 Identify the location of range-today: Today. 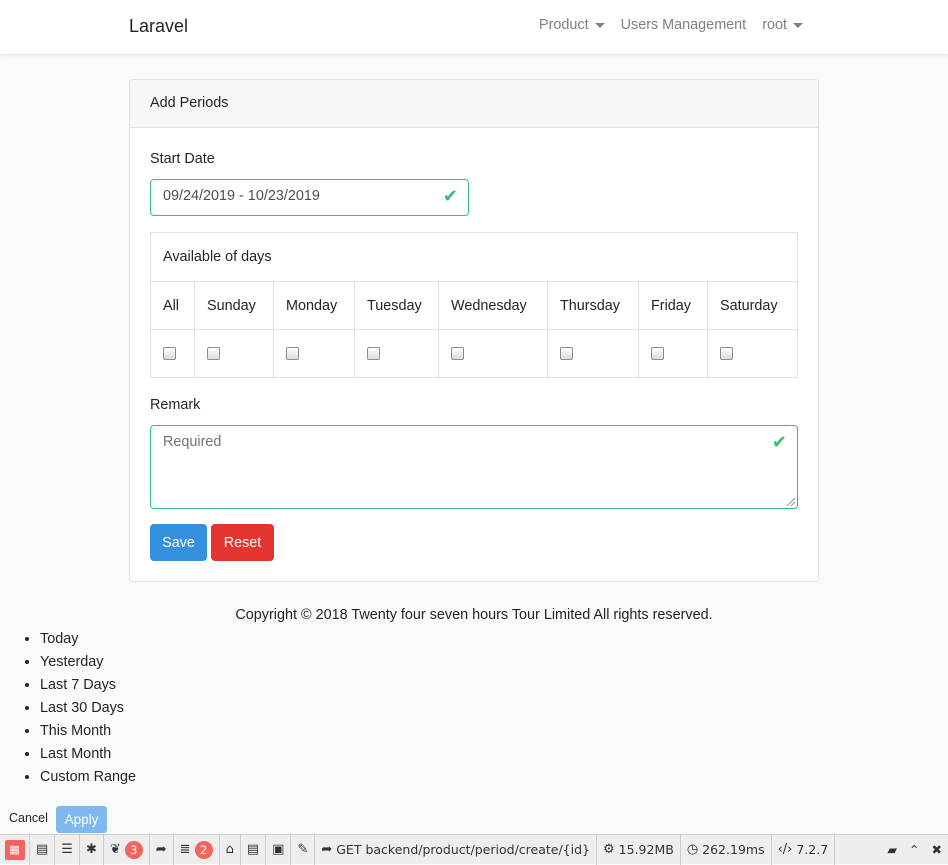
(88, 639).